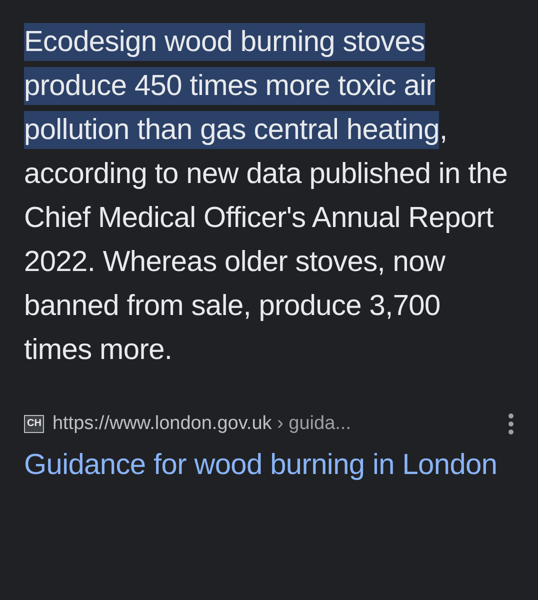 The width and height of the screenshot is (538, 600). Describe the element at coordinates (34, 424) in the screenshot. I see `favicon: CH` at that location.